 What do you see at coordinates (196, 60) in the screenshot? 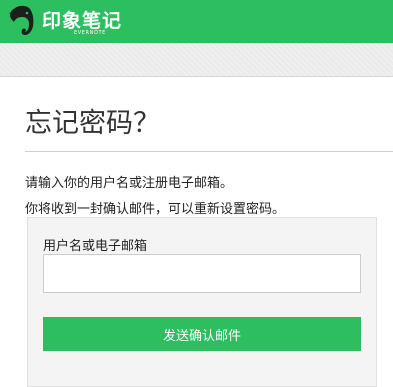
I see `hatched-banner` at bounding box center [196, 60].